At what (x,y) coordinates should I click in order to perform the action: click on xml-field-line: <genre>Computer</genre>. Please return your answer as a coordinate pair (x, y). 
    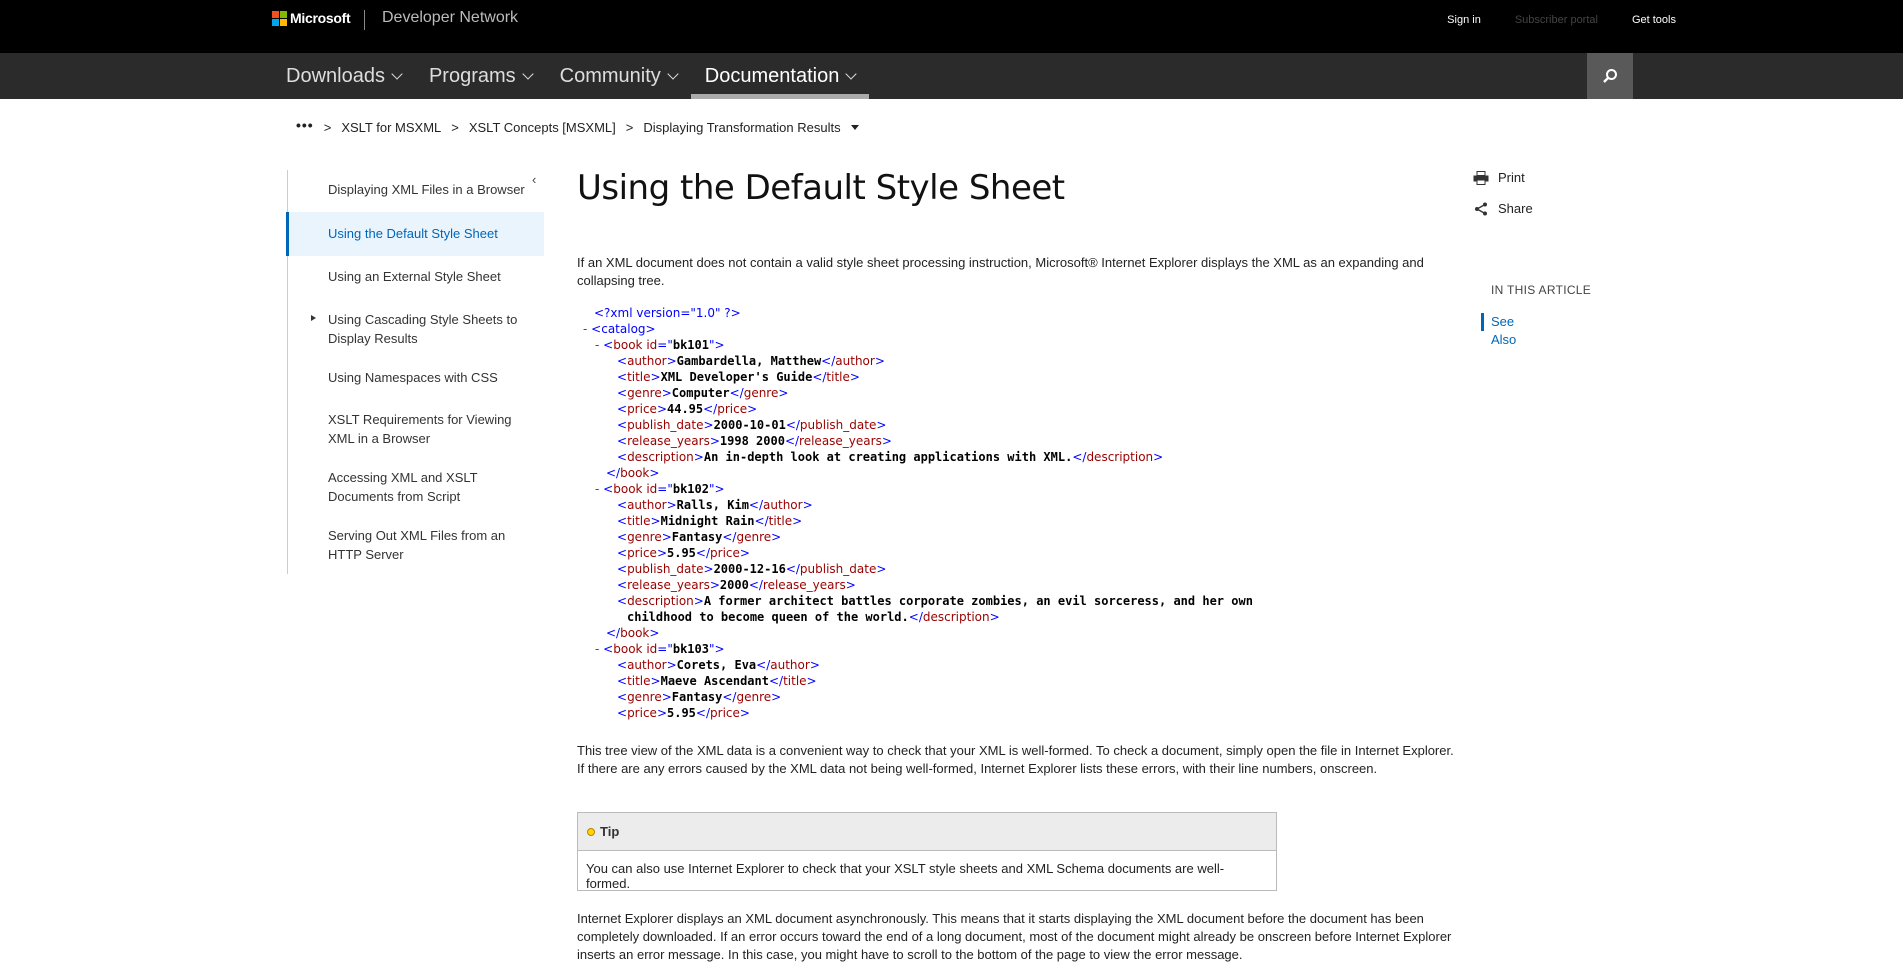
    Looking at the image, I should click on (703, 393).